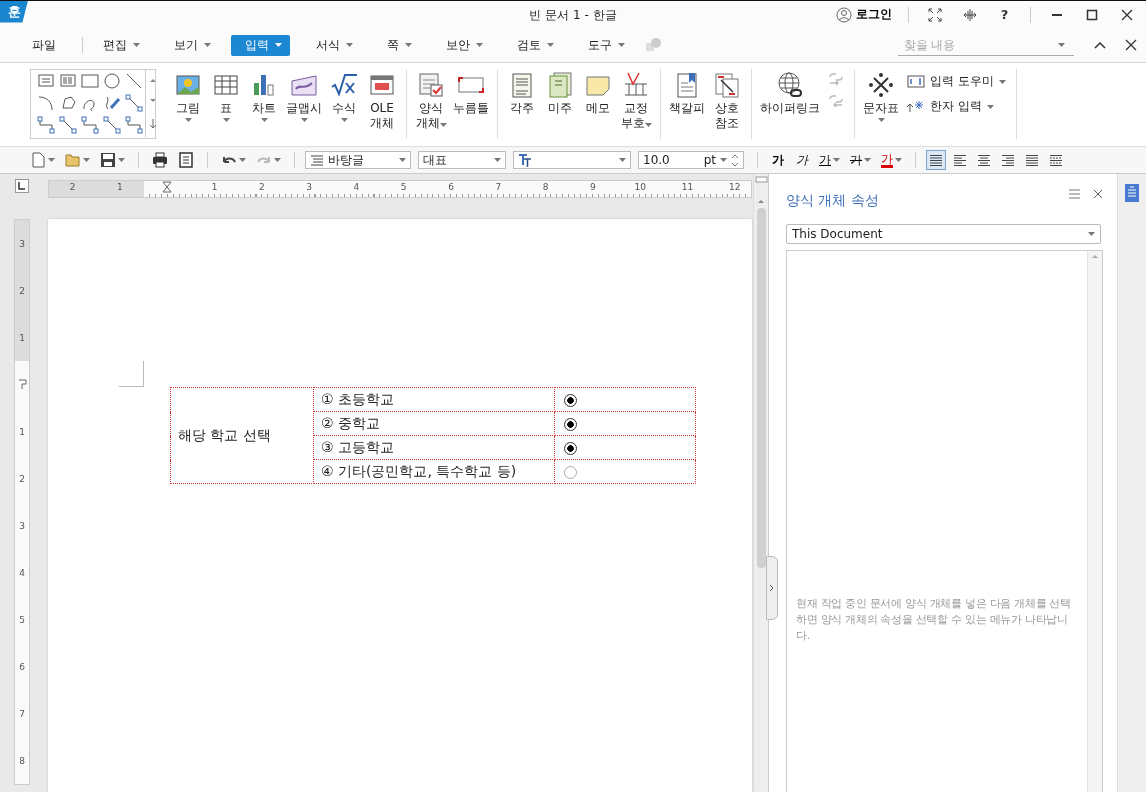  What do you see at coordinates (864, 14) in the screenshot?
I see `login-button: 로그인` at bounding box center [864, 14].